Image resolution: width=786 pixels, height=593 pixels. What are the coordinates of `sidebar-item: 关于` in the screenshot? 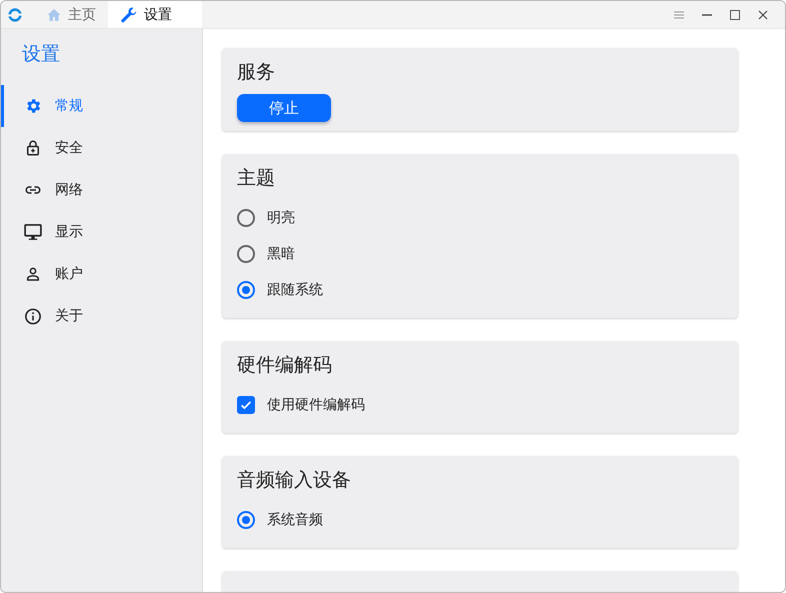 It's located at (101, 316).